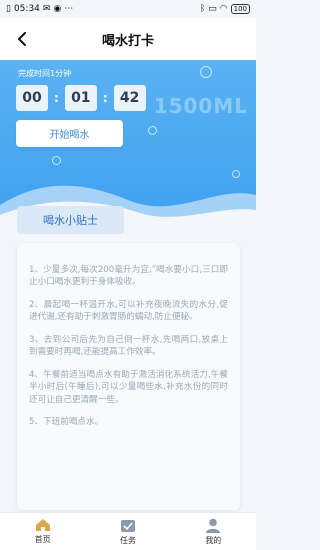  I want to click on tab-home-label: 首页, so click(42, 539).